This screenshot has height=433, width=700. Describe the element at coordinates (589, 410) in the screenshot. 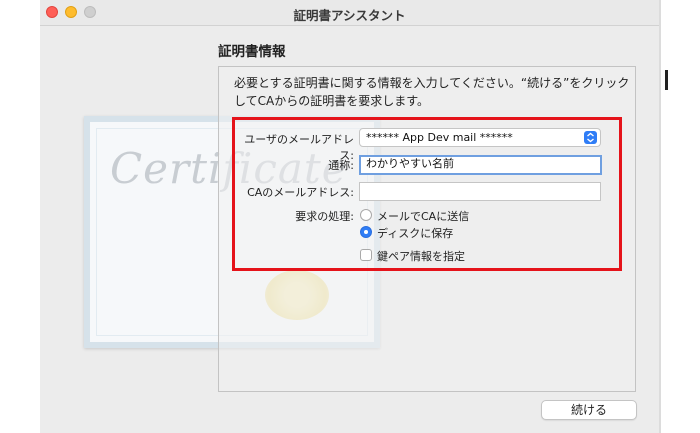

I see `continue-button: 続ける` at that location.